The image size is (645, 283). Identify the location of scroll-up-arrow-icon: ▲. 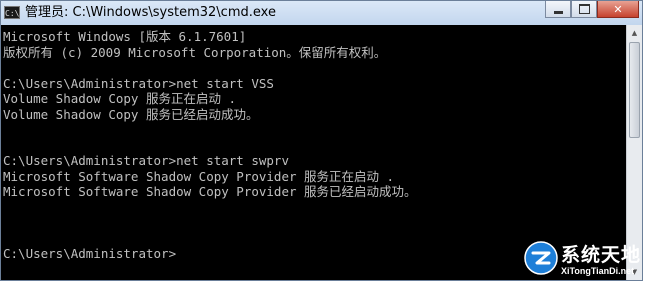
(634, 33).